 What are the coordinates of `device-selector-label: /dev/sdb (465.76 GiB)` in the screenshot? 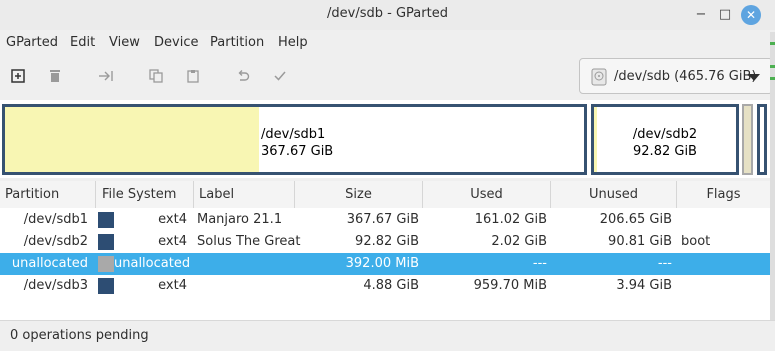 It's located at (685, 76).